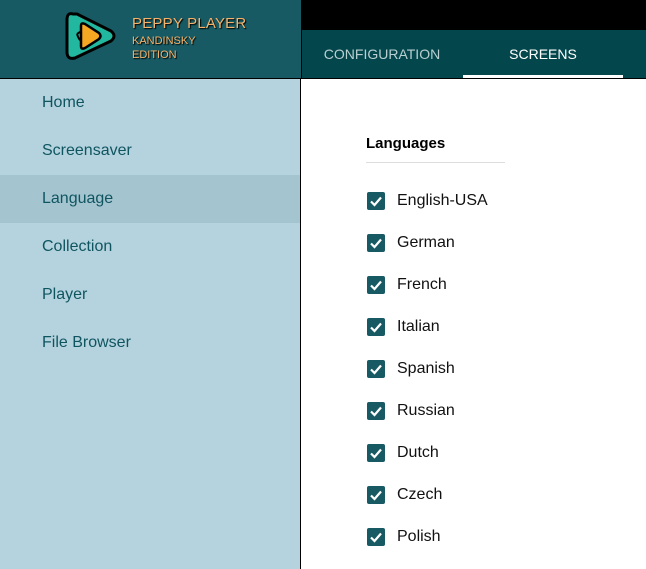  Describe the element at coordinates (150, 199) in the screenshot. I see `sidebar-item-language: Language` at that location.